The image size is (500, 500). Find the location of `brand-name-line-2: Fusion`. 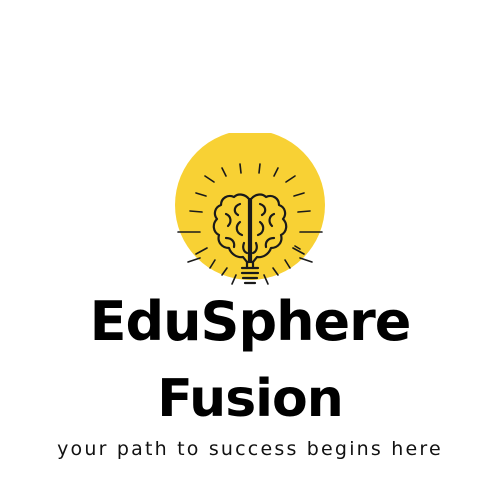

brand-name-line-2: Fusion is located at coordinates (250, 399).